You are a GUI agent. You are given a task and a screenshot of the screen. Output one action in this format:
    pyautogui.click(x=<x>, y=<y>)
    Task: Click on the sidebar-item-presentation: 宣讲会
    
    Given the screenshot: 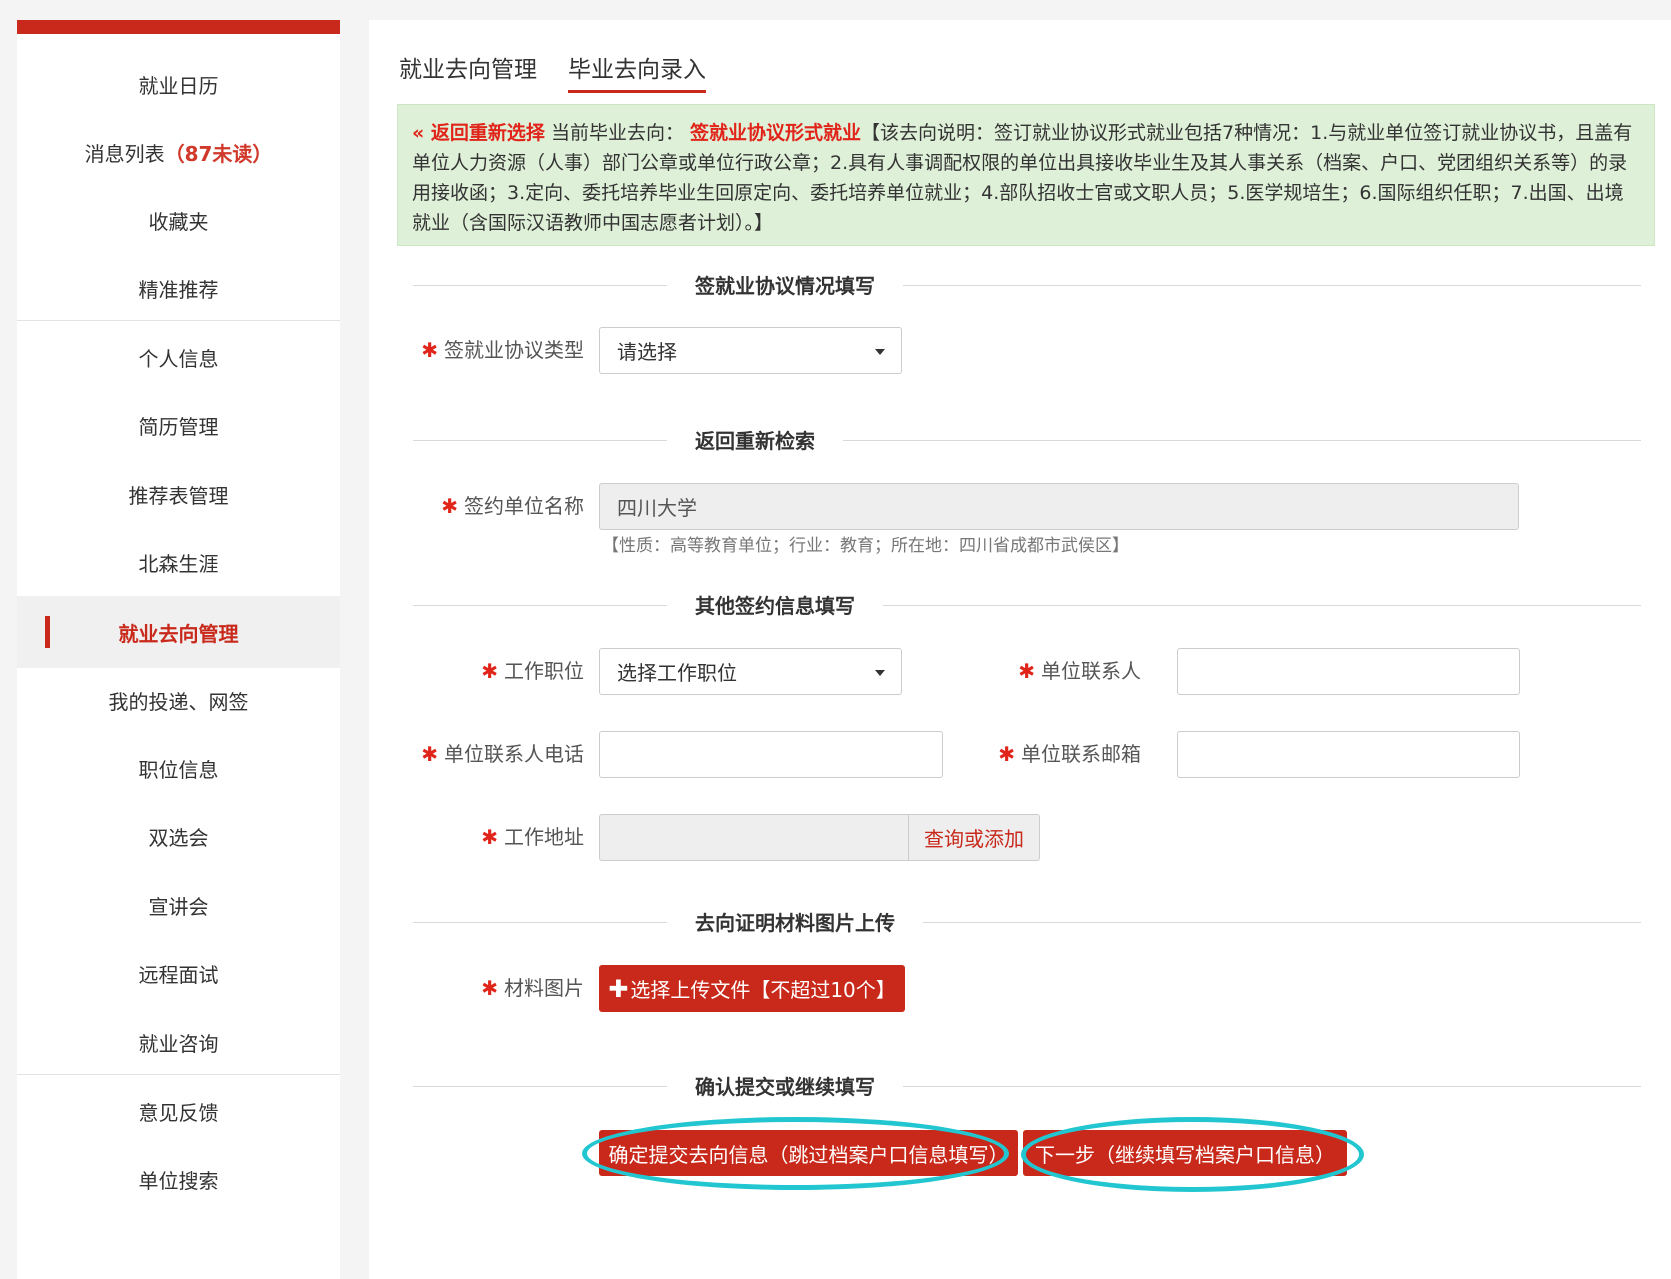 What is the action you would take?
    pyautogui.click(x=178, y=905)
    